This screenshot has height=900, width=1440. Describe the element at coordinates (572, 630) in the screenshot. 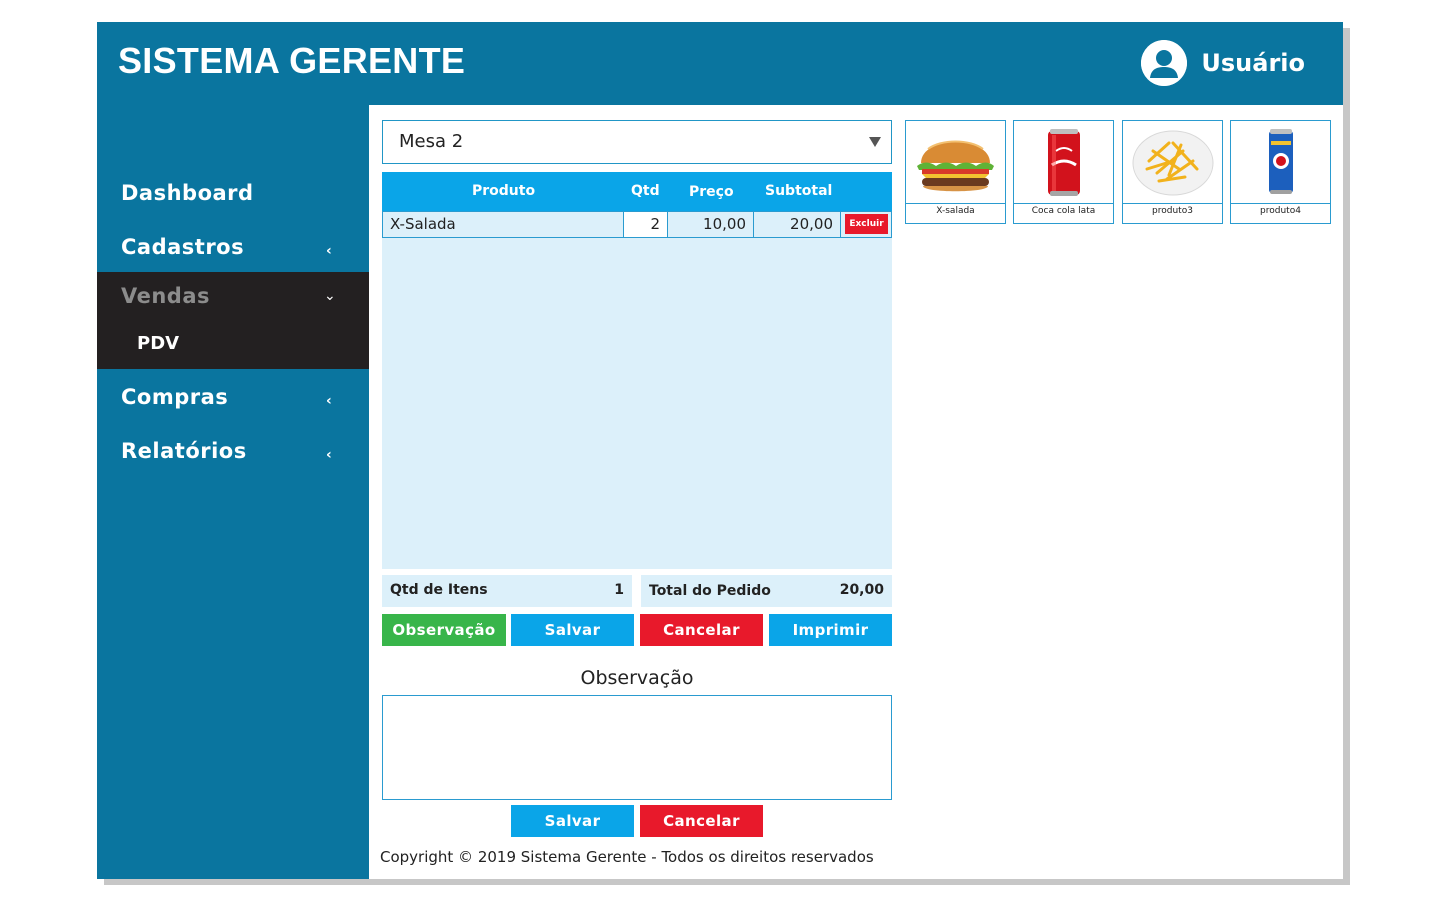

I see `save-button: Salvar` at that location.